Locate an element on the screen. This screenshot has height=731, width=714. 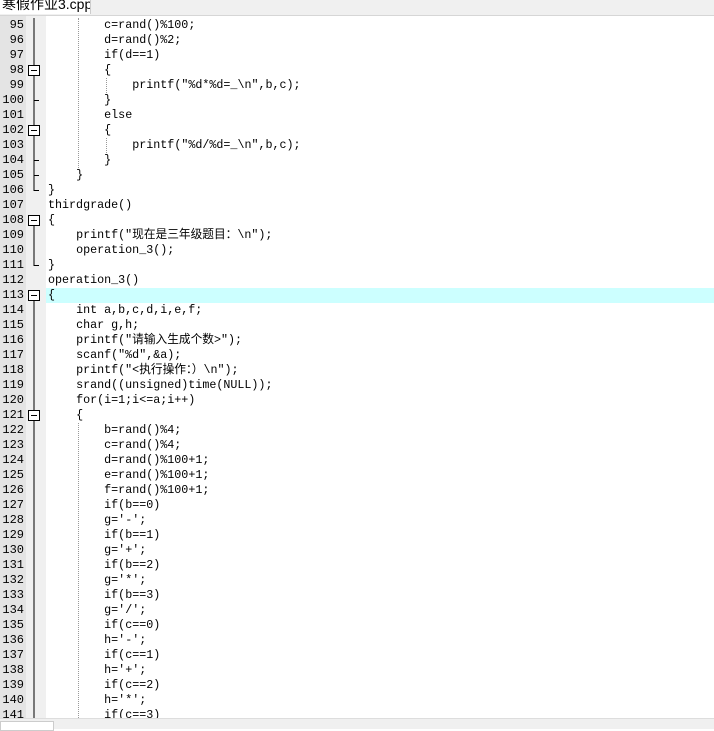
code-text: h='-'; is located at coordinates (125, 640).